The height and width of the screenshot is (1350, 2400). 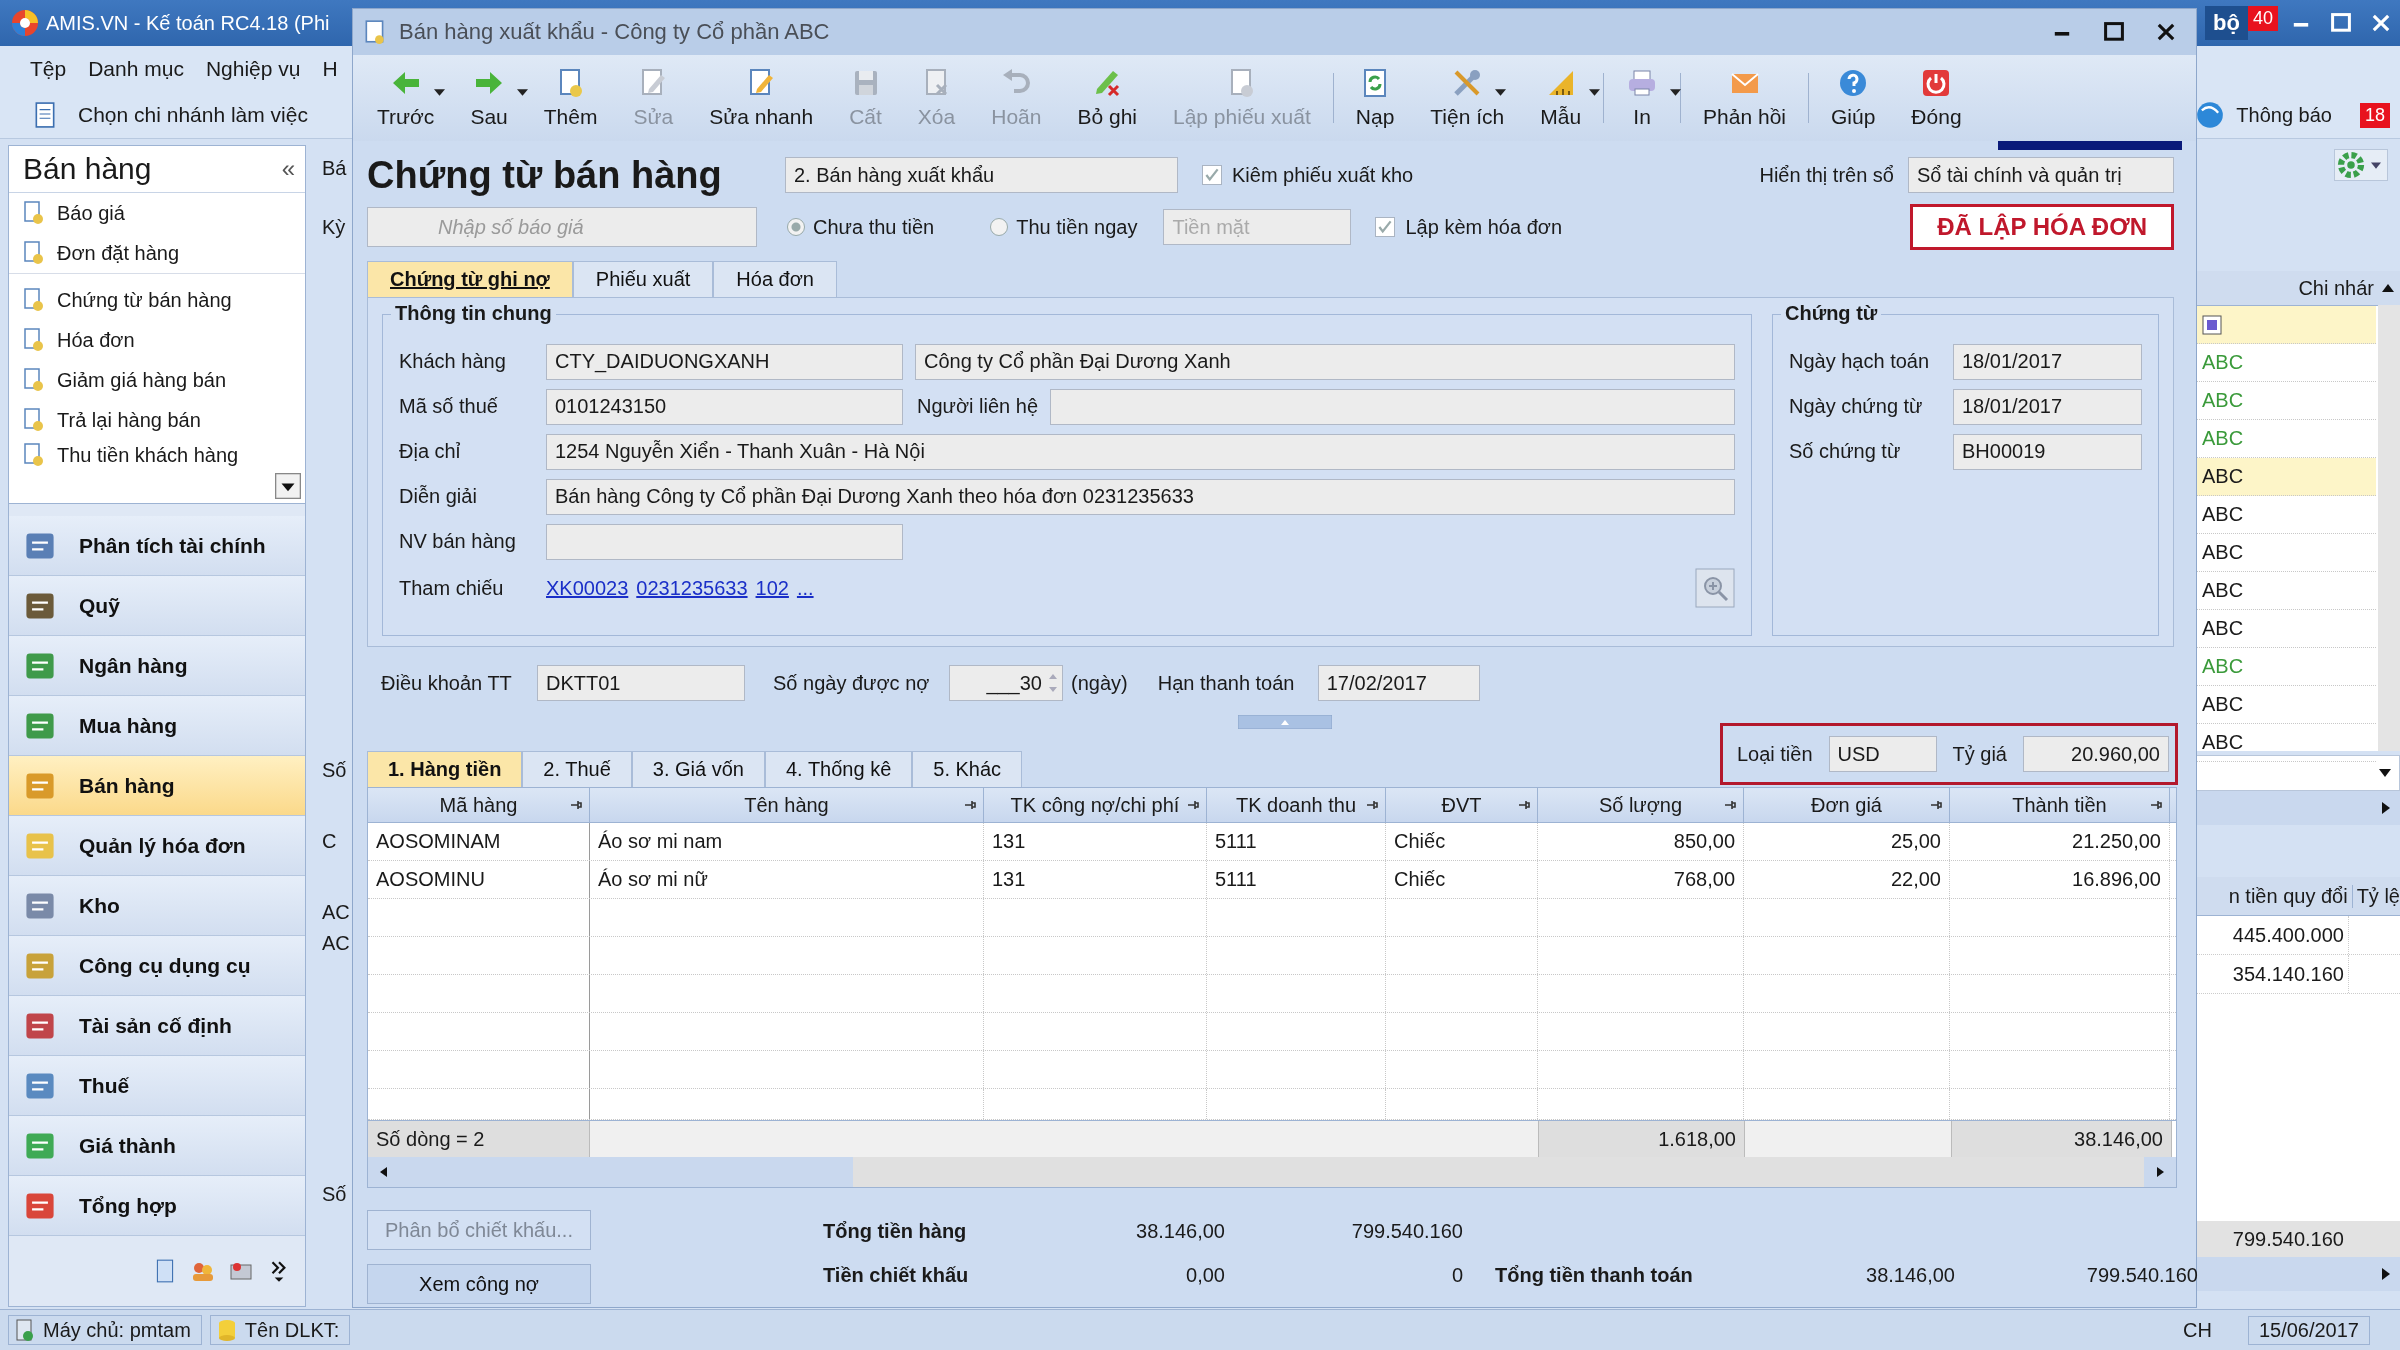 I want to click on currency-field: USD, so click(x=1882, y=754).